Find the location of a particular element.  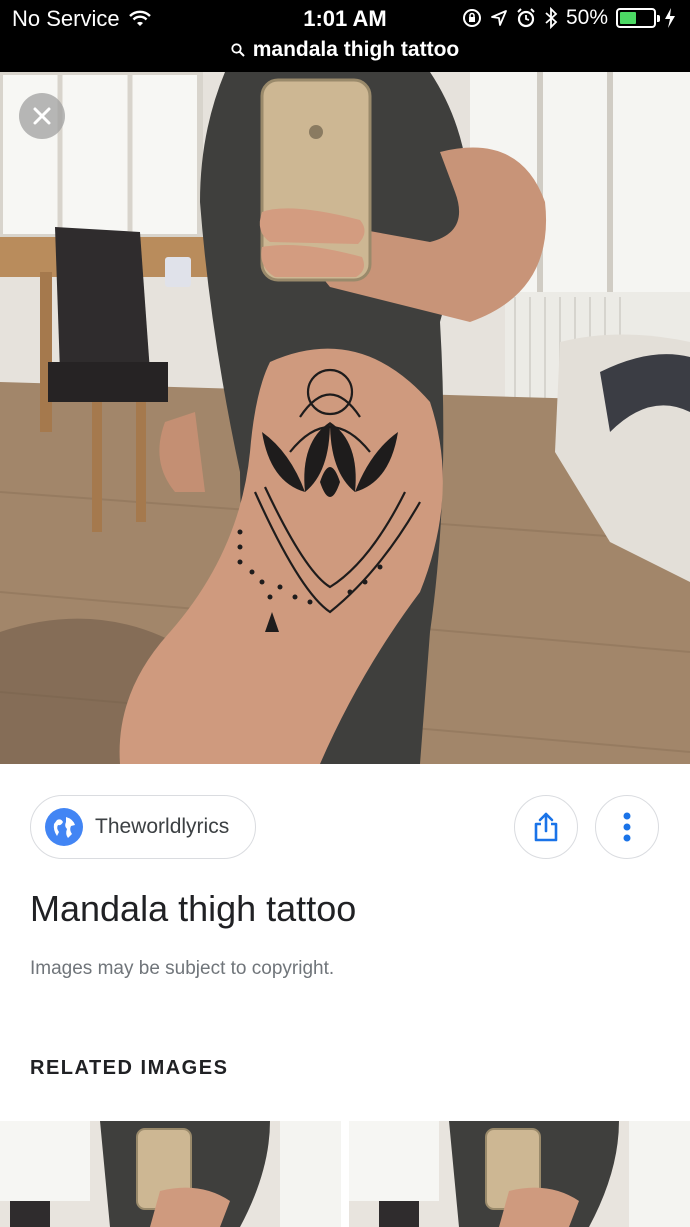

share-icon is located at coordinates (546, 827).